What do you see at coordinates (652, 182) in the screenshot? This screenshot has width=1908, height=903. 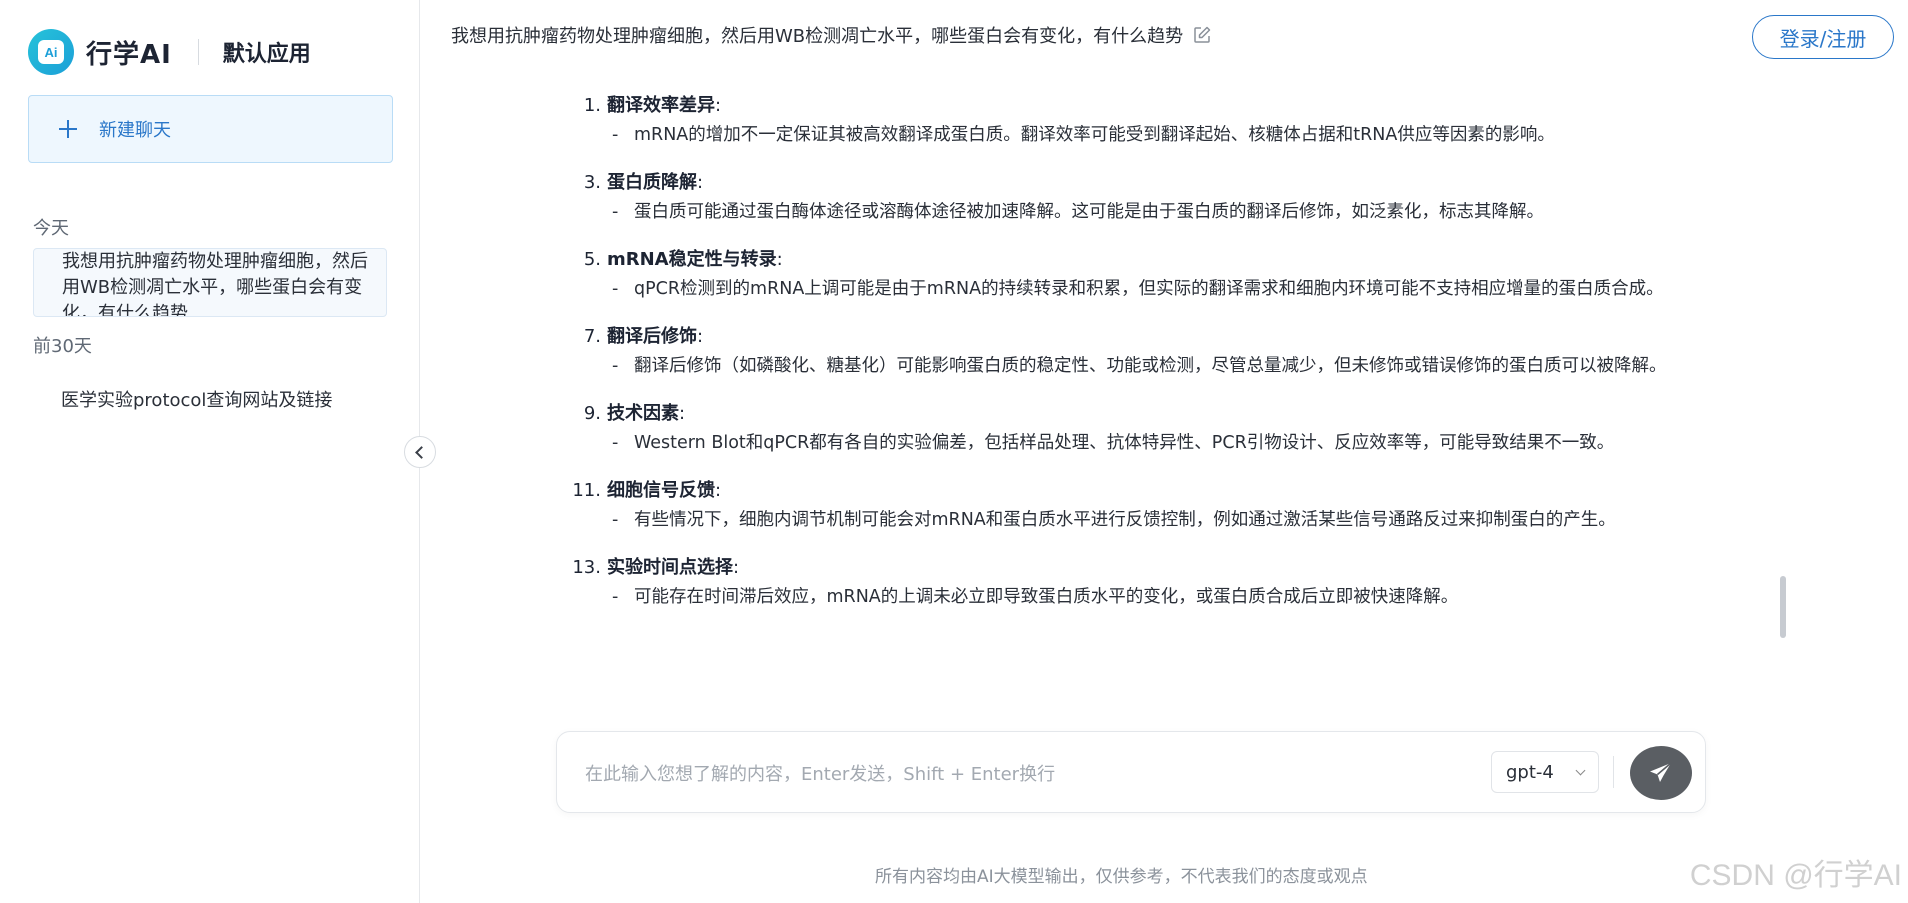 I see `answer-item-title: 蛋白质降解` at bounding box center [652, 182].